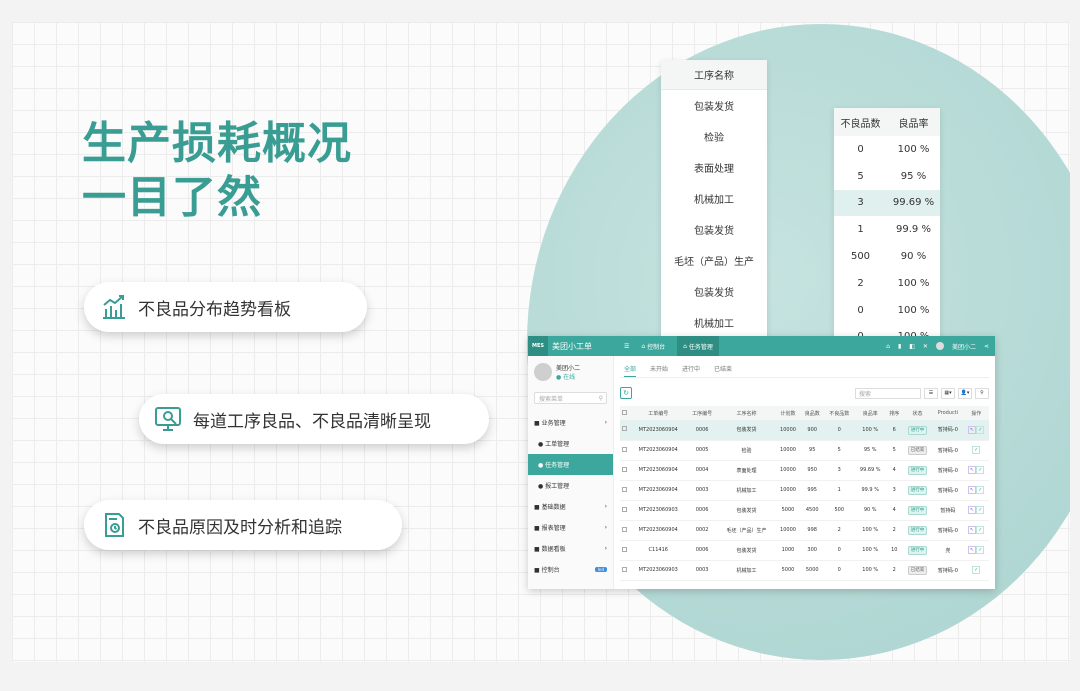 The width and height of the screenshot is (1080, 691). Describe the element at coordinates (746, 530) in the screenshot. I see `table-cell: 毛坯（产品）生产` at that location.